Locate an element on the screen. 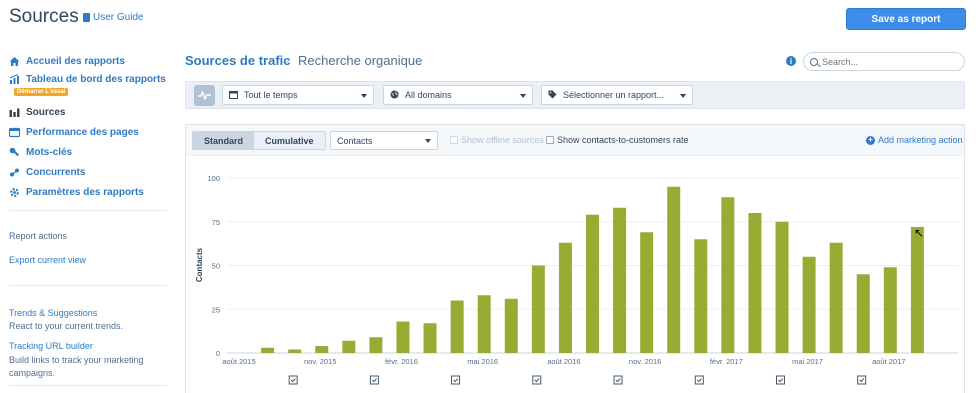 This screenshot has height=393, width=976. x-tick-label: août 2017 is located at coordinates (888, 361).